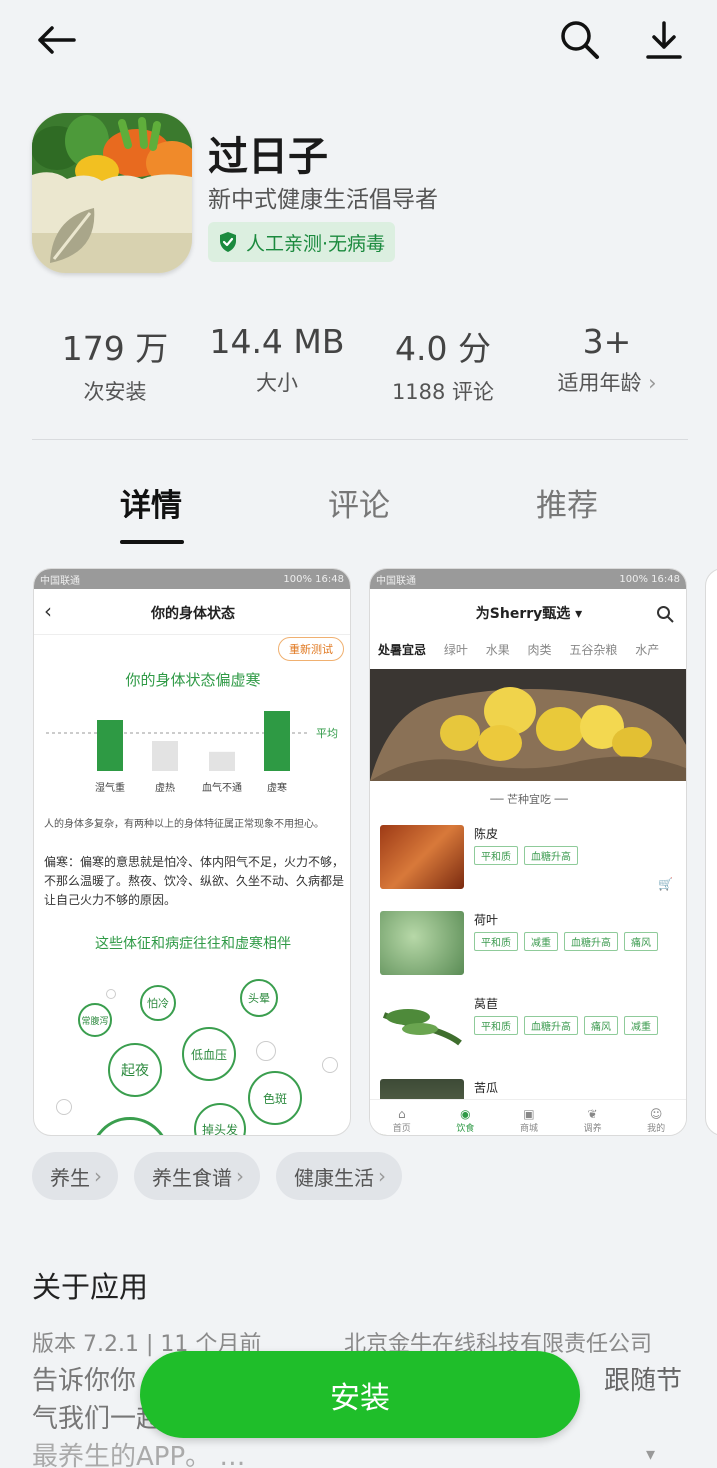 The height and width of the screenshot is (1468, 717). What do you see at coordinates (359, 502) in the screenshot?
I see `tab-reviews: 评论` at bounding box center [359, 502].